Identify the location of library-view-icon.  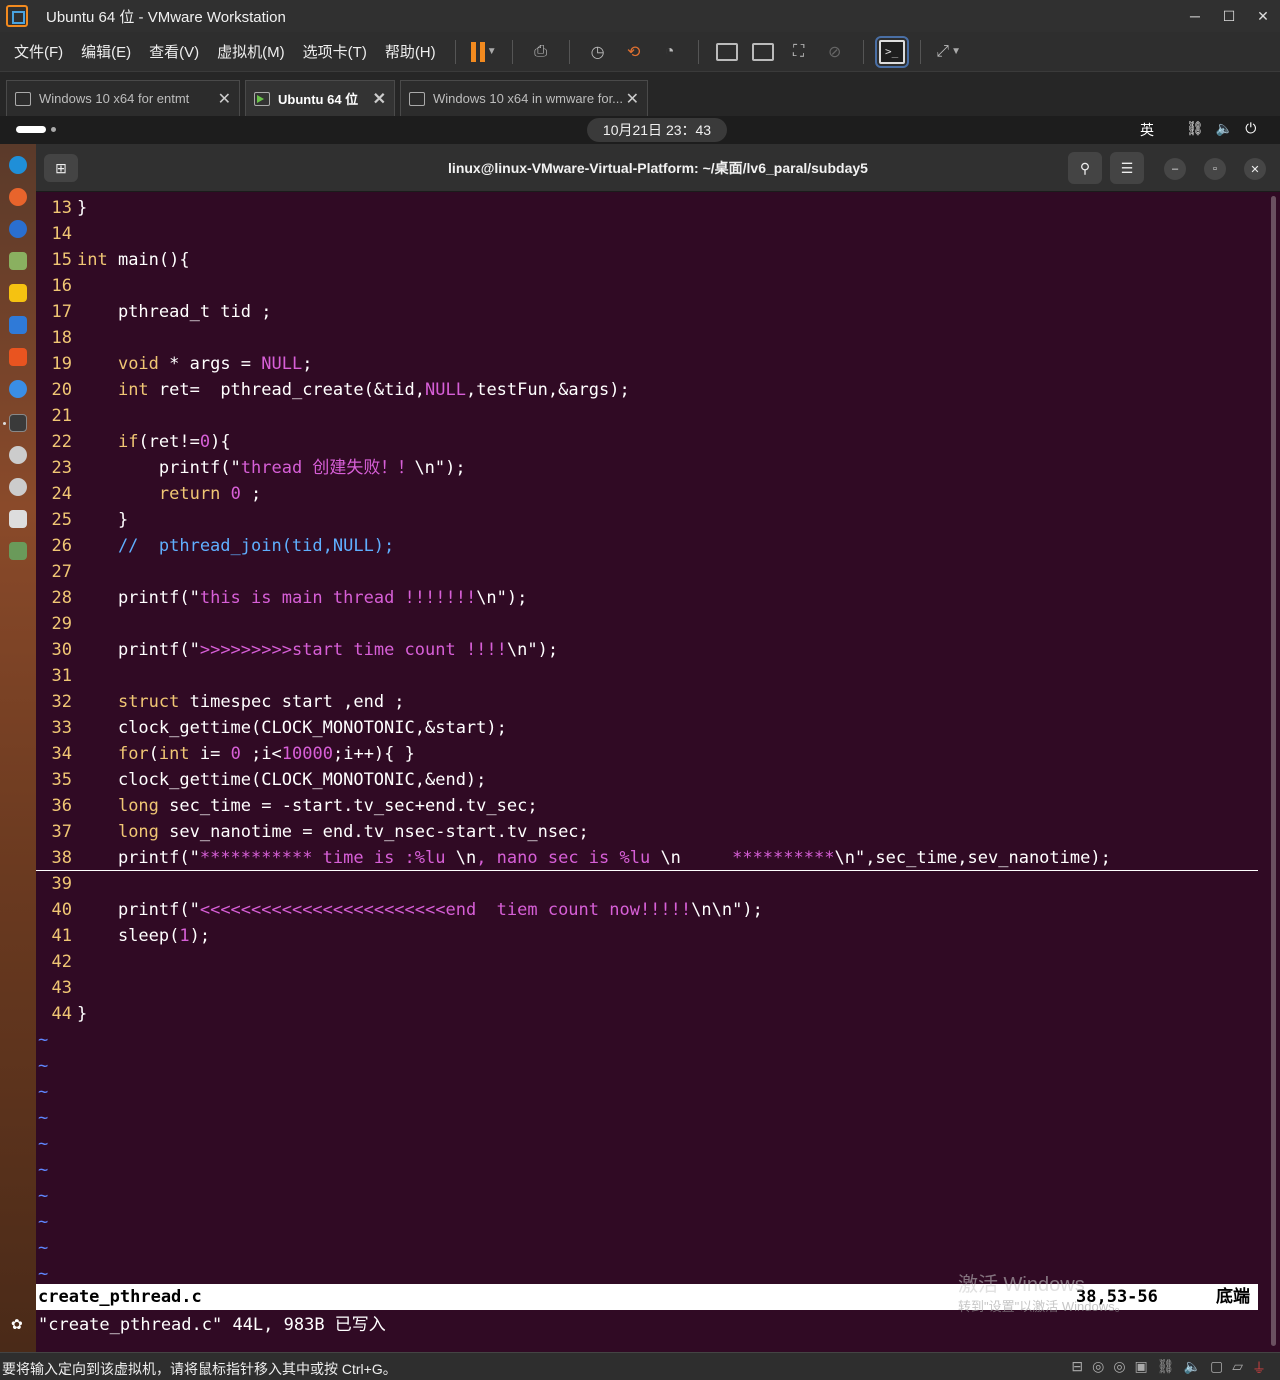
(727, 52).